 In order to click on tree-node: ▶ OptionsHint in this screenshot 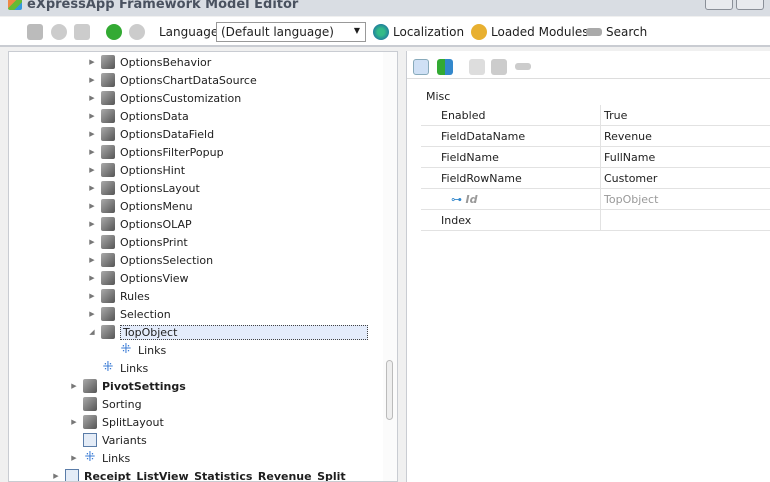, I will do `click(136, 170)`.